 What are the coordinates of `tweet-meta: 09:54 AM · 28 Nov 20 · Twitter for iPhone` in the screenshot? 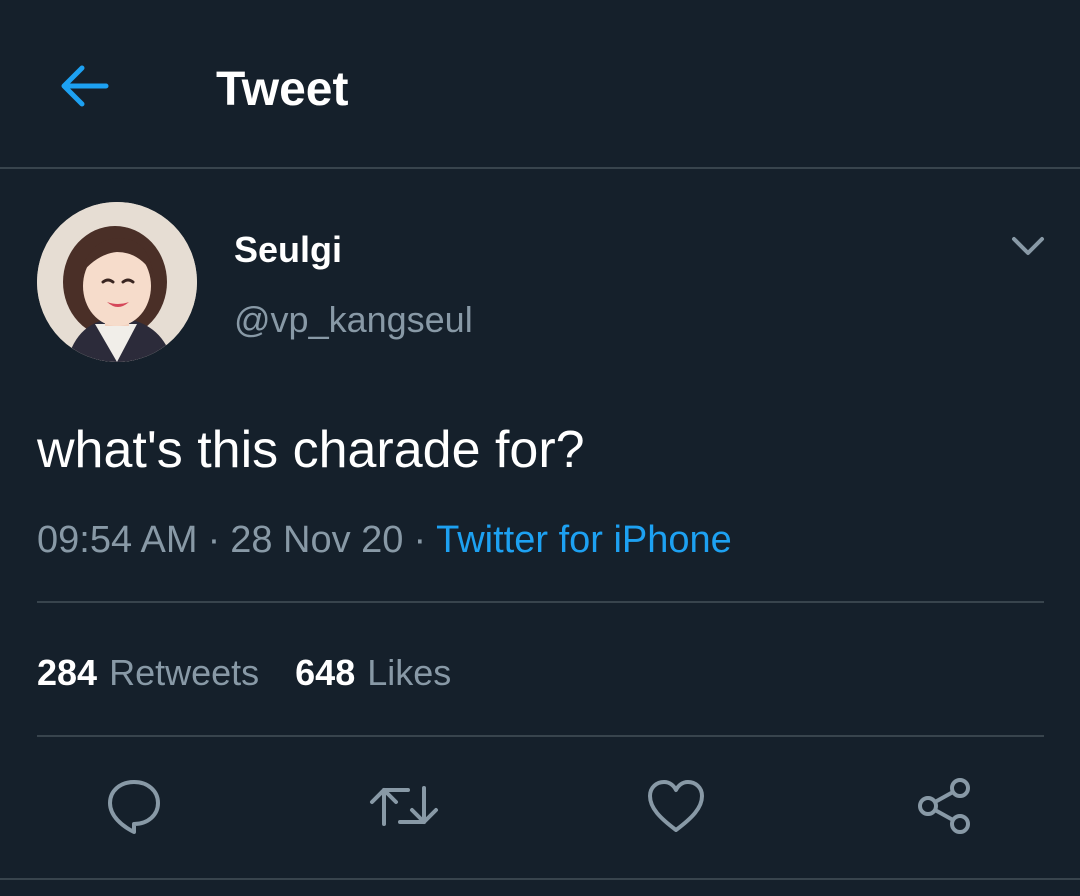 It's located at (384, 540).